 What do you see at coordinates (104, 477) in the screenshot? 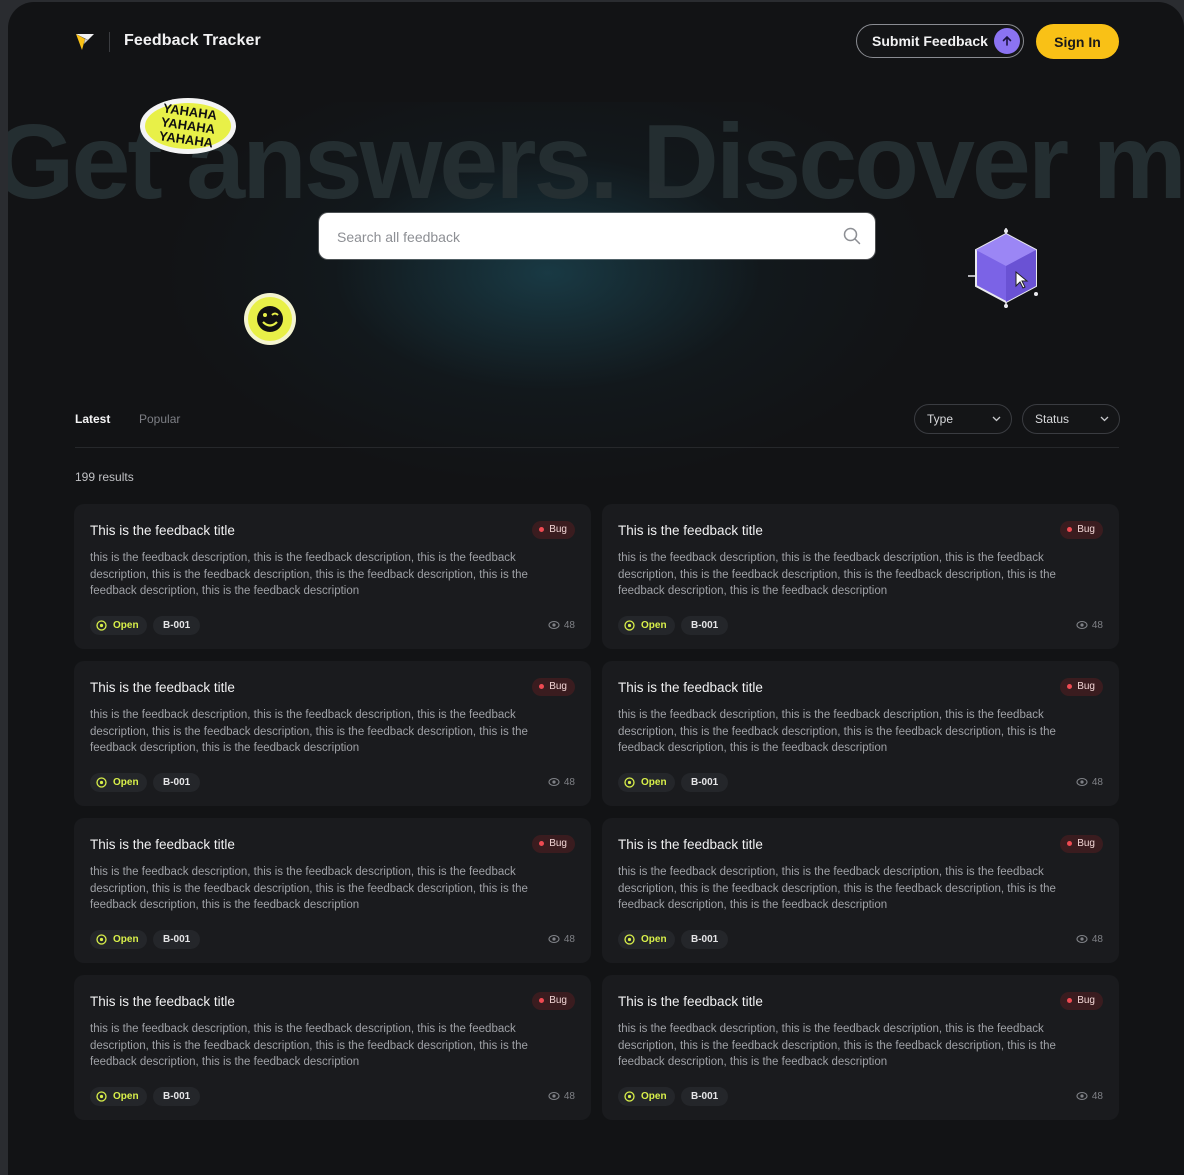
I see `results-count: 199 results` at bounding box center [104, 477].